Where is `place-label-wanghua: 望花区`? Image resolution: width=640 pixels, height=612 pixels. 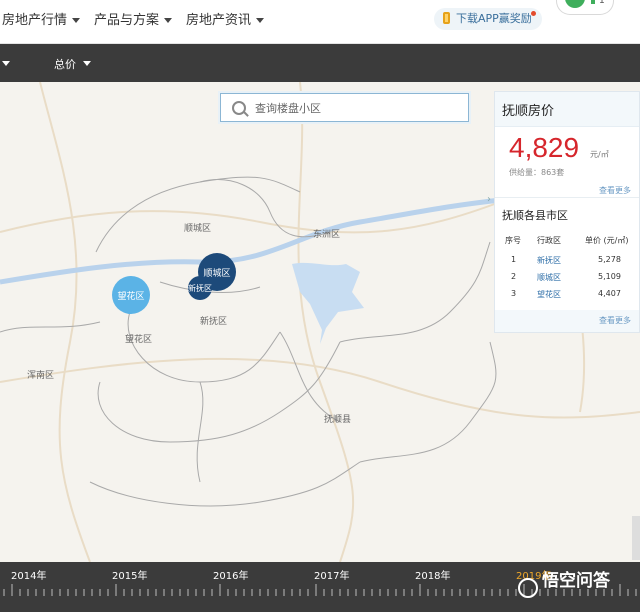
place-label-wanghua: 望花区 is located at coordinates (139, 340).